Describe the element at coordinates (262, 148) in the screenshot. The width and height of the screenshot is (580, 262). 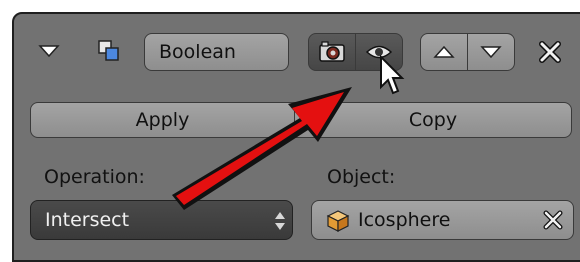
I see `annotation-arrow` at that location.